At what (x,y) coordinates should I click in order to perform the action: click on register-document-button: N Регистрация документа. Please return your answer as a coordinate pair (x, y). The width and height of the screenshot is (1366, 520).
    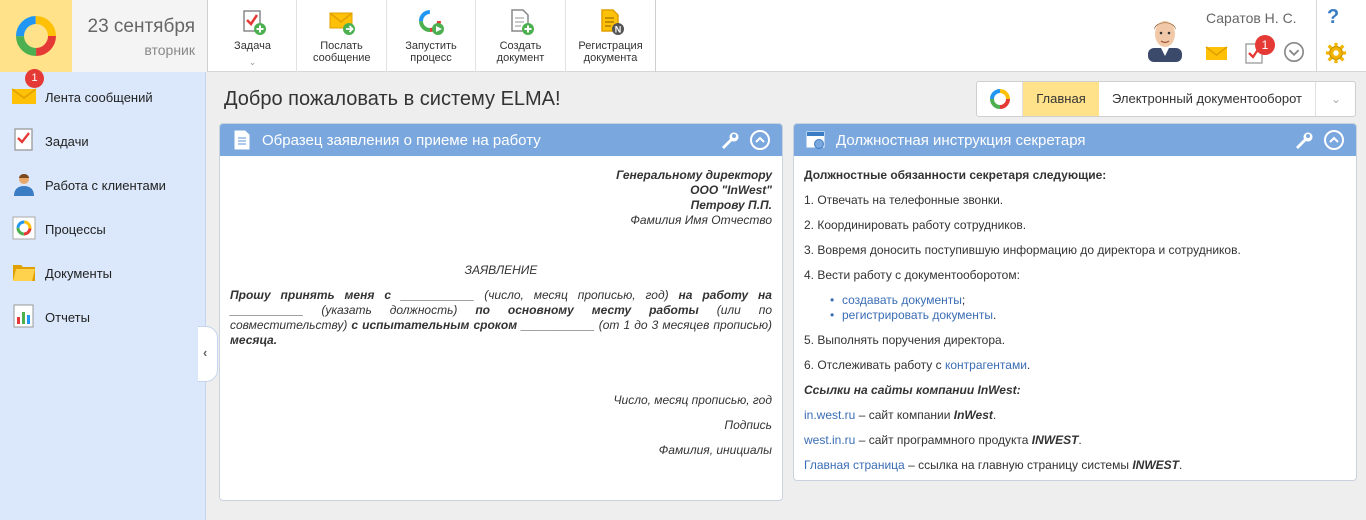
    Looking at the image, I should click on (610, 36).